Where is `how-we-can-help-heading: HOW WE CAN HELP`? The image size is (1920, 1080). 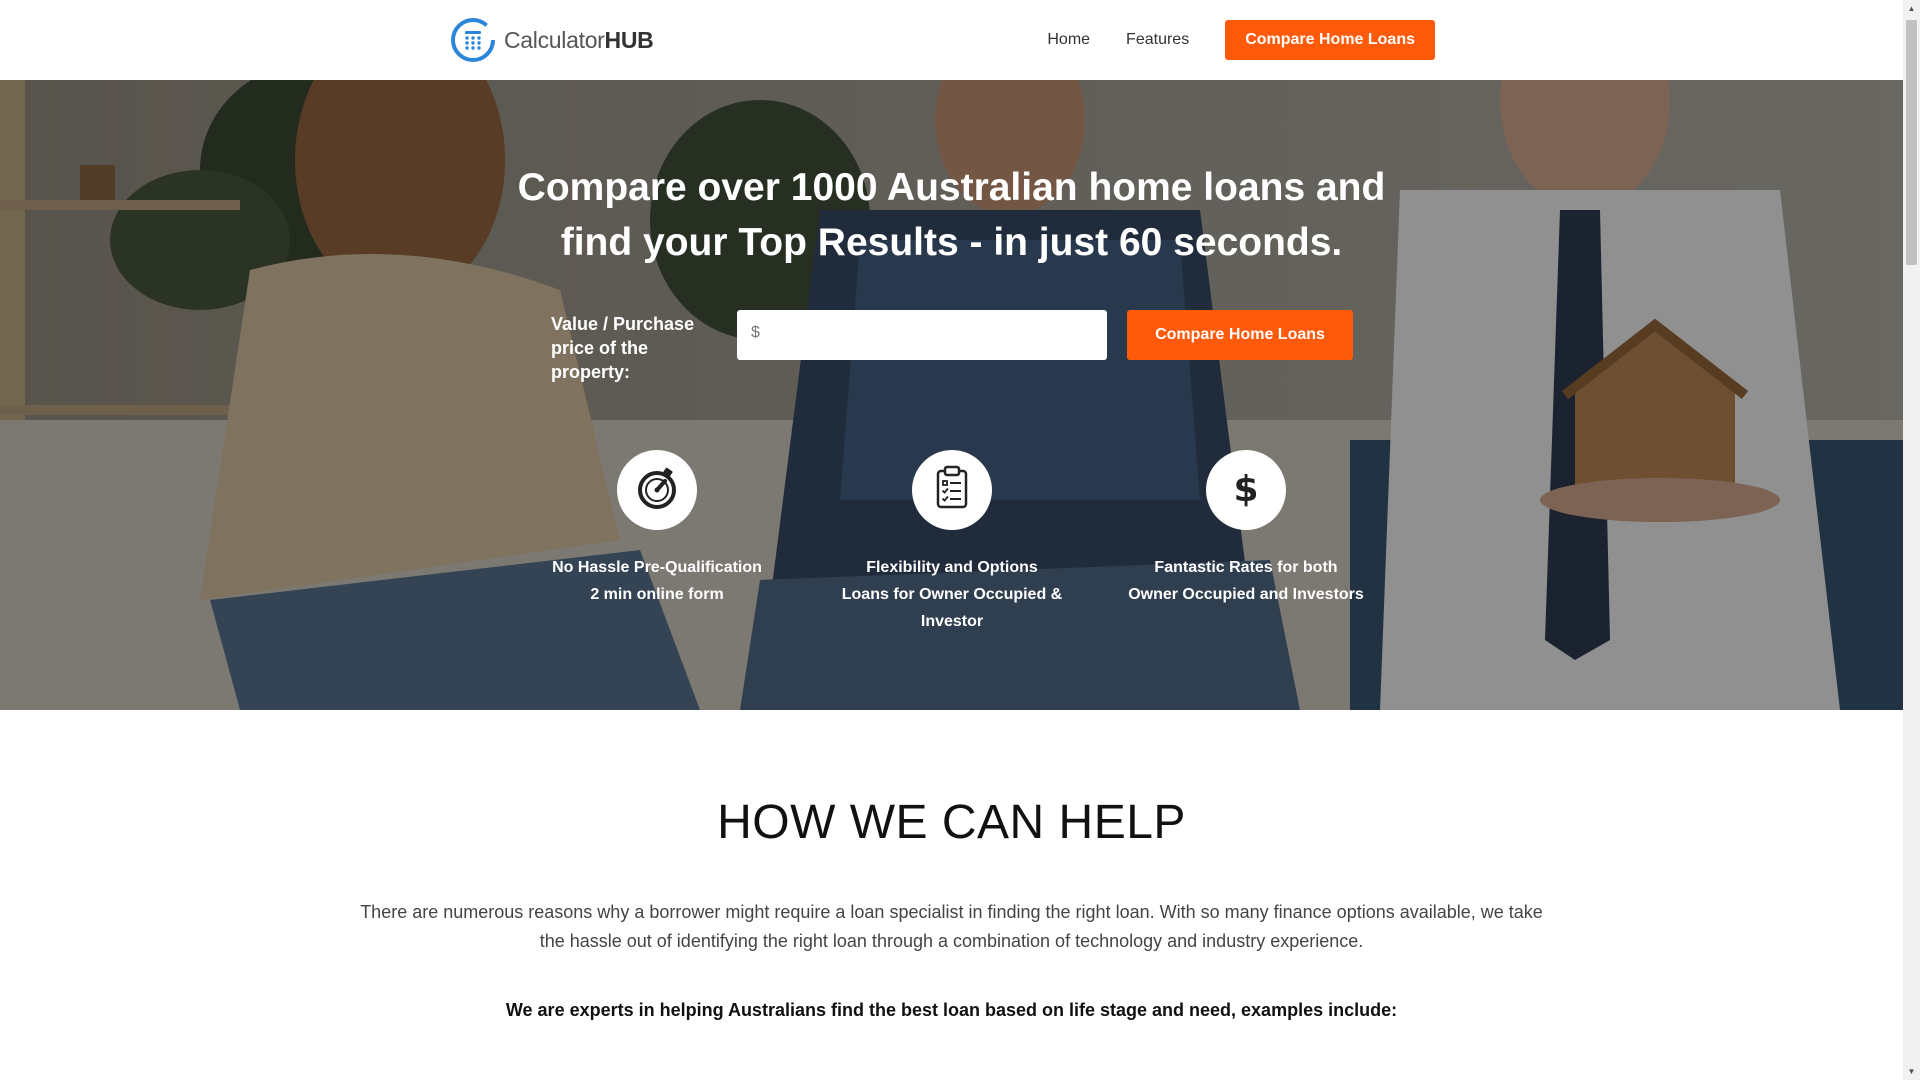 how-we-can-help-heading: HOW WE CAN HELP is located at coordinates (951, 822).